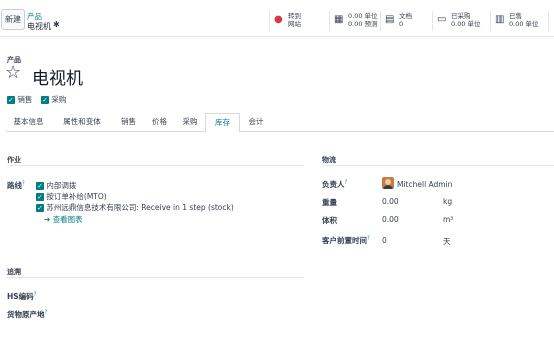 The width and height of the screenshot is (554, 345). What do you see at coordinates (447, 241) in the screenshot?
I see `lead-time-unit: 天` at bounding box center [447, 241].